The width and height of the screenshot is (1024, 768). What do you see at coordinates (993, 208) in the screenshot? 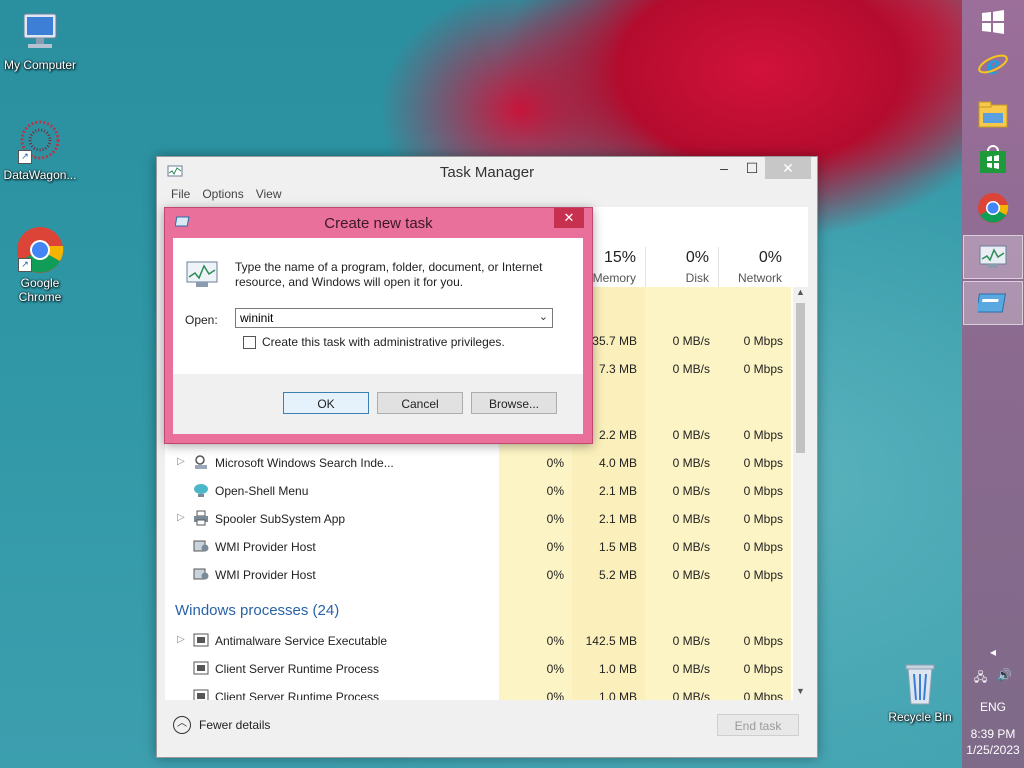
I see `taskbar-chrome` at bounding box center [993, 208].